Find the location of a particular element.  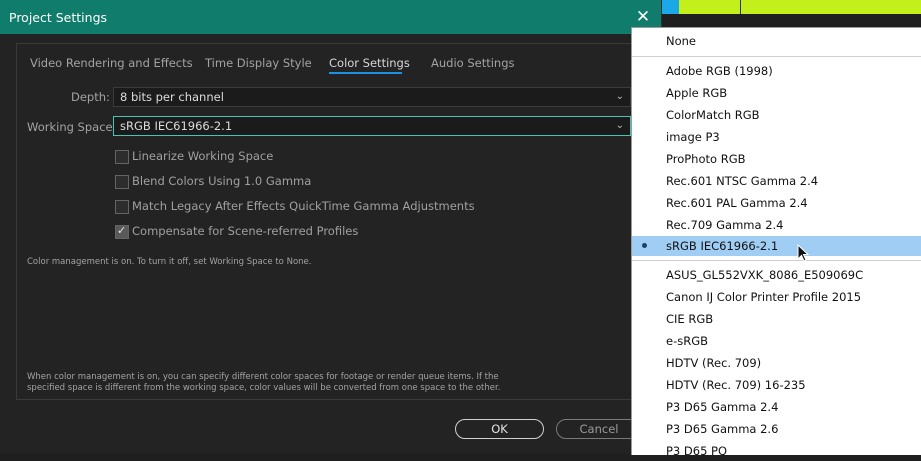

app-strip-lime-block is located at coordinates (800, 7).